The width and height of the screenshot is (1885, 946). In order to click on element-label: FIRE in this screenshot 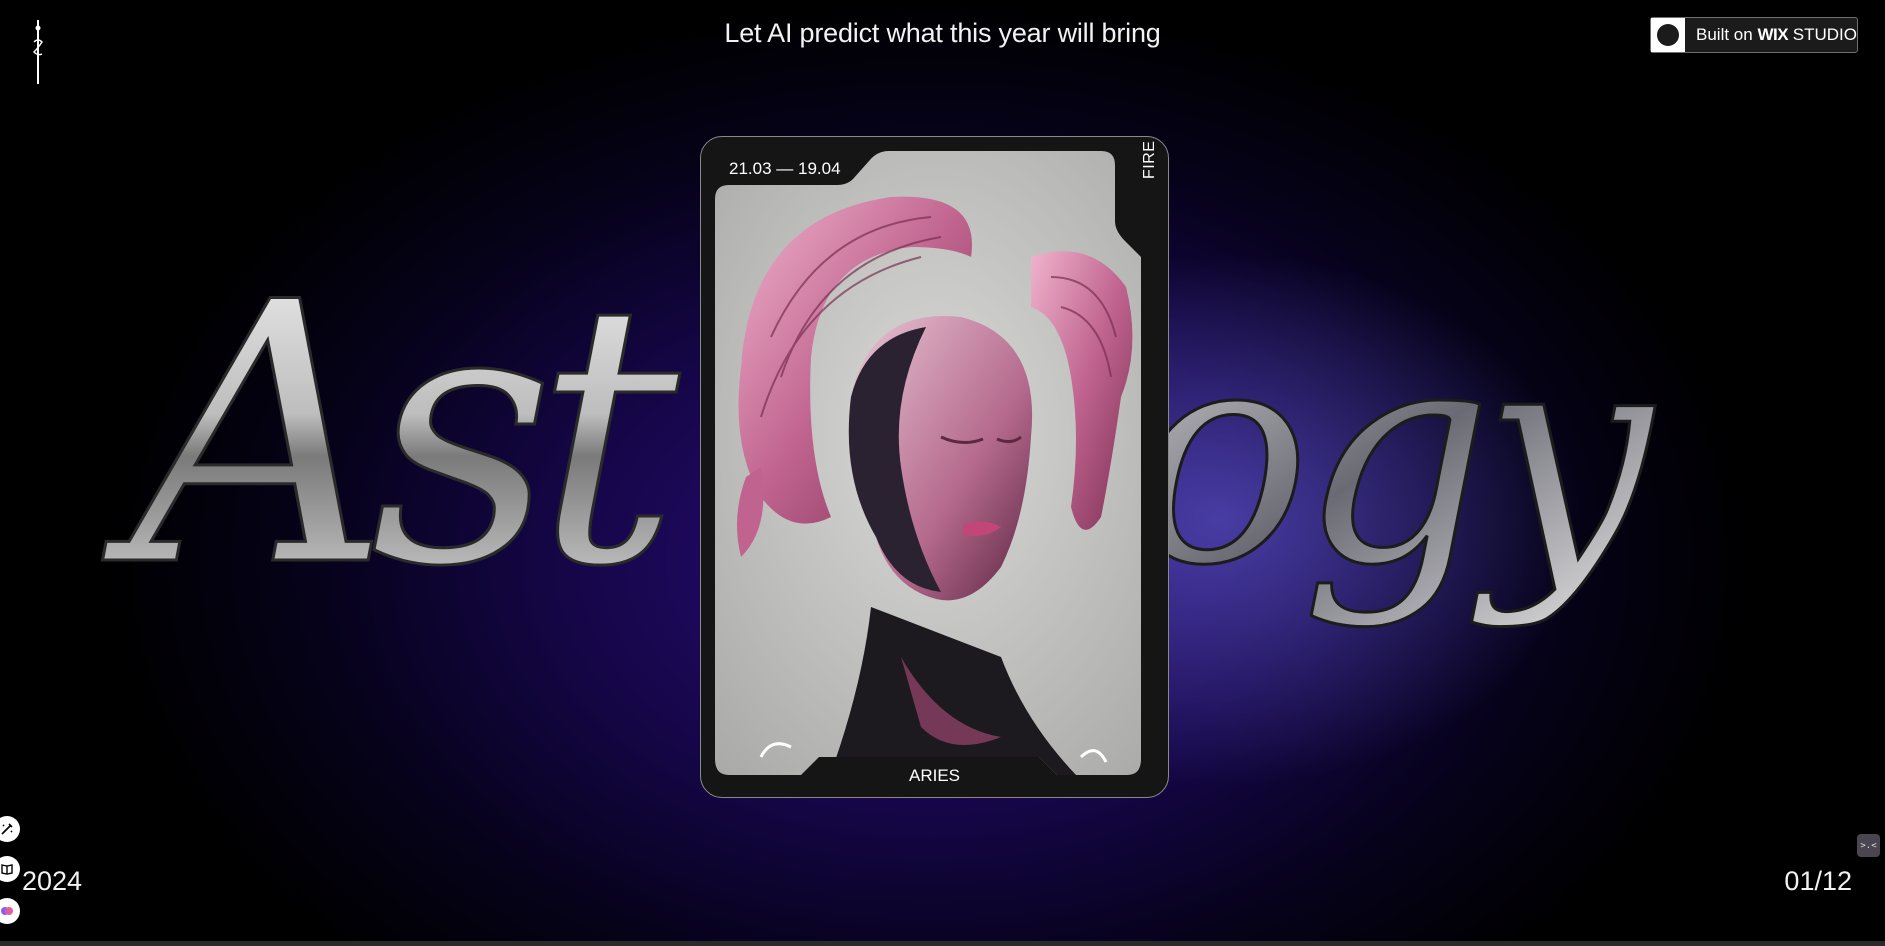, I will do `click(1149, 159)`.